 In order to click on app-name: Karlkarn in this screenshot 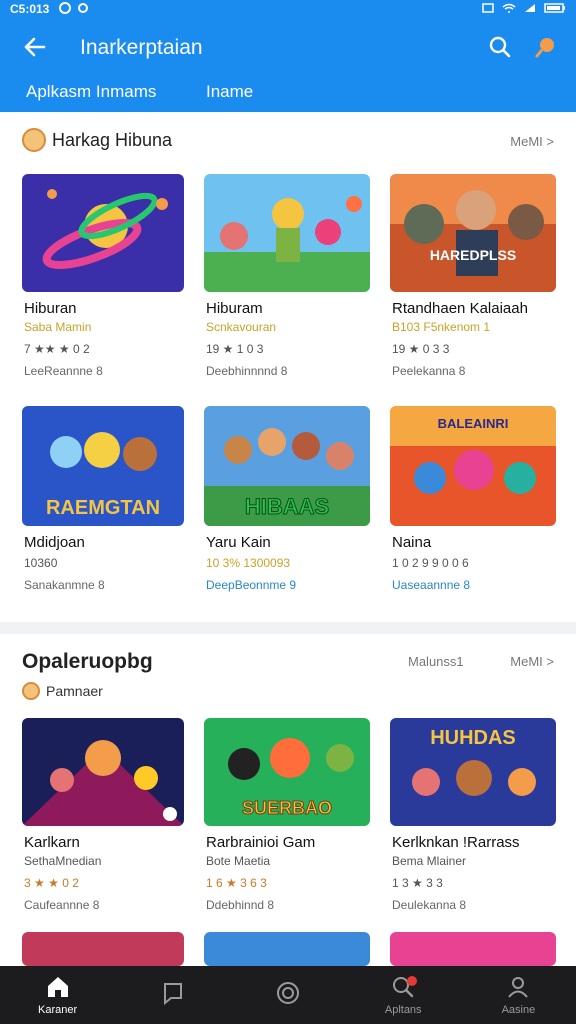, I will do `click(52, 842)`.